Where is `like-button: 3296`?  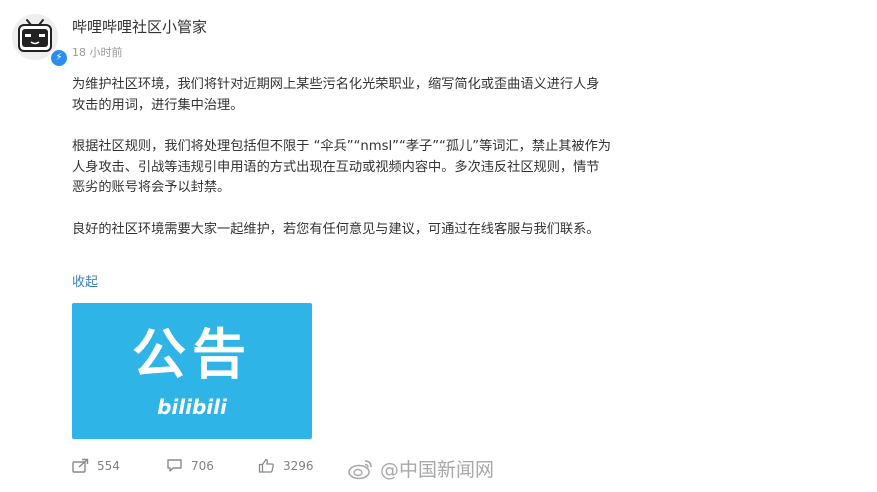
like-button: 3296 is located at coordinates (286, 465).